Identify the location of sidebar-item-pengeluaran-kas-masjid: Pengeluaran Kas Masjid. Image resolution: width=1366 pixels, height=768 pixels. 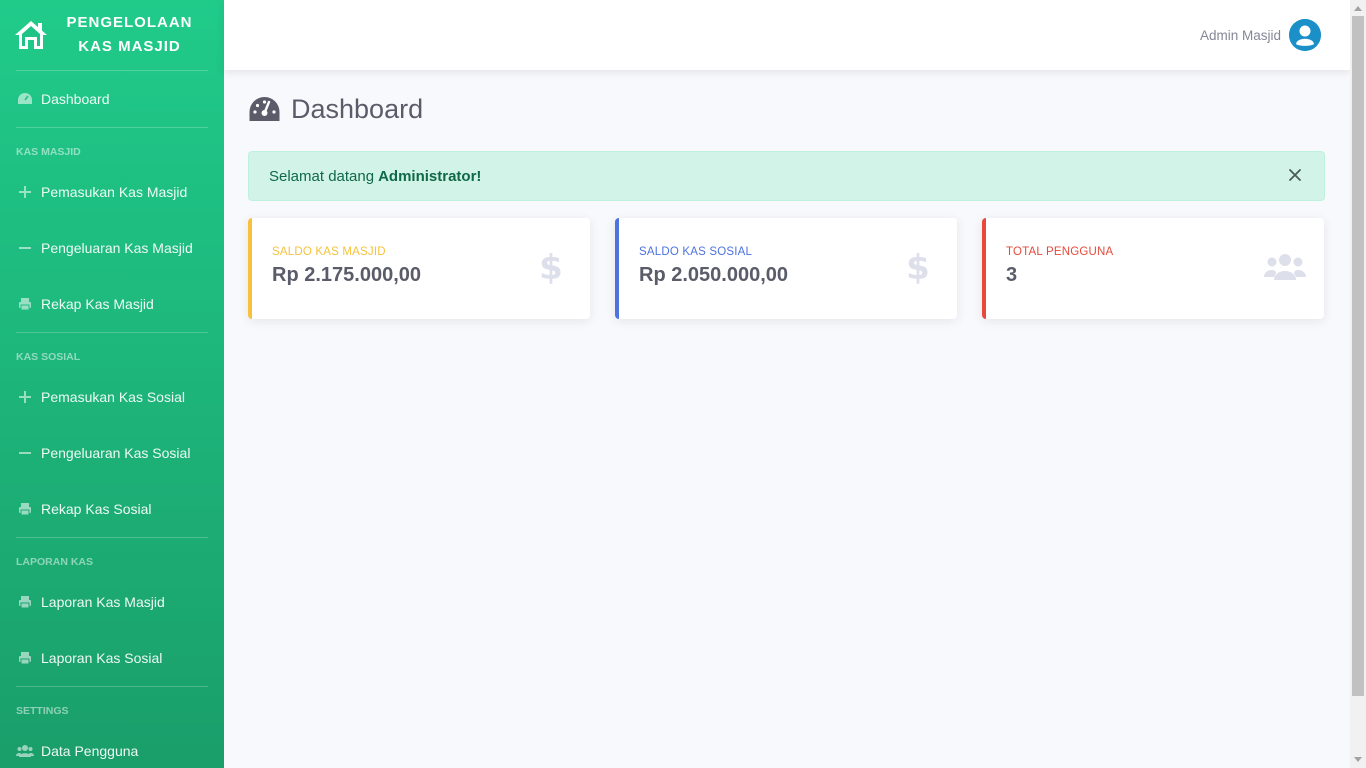
(112, 248).